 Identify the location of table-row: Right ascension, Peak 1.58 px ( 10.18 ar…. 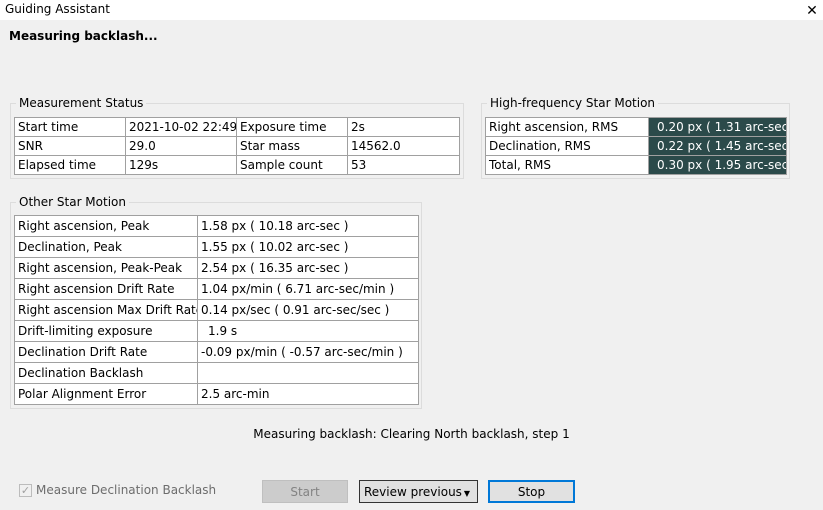
(216, 226).